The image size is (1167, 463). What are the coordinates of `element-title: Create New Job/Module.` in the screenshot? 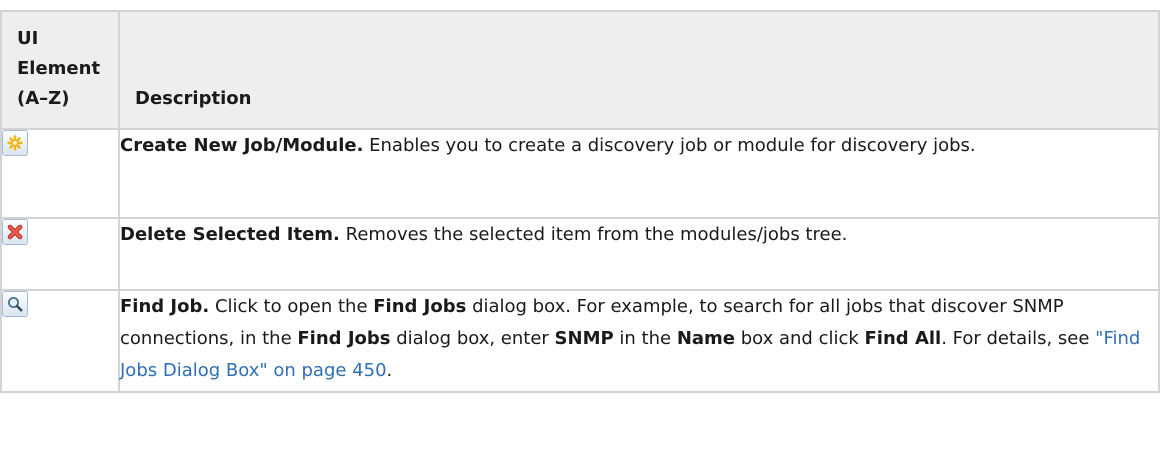 It's located at (242, 145).